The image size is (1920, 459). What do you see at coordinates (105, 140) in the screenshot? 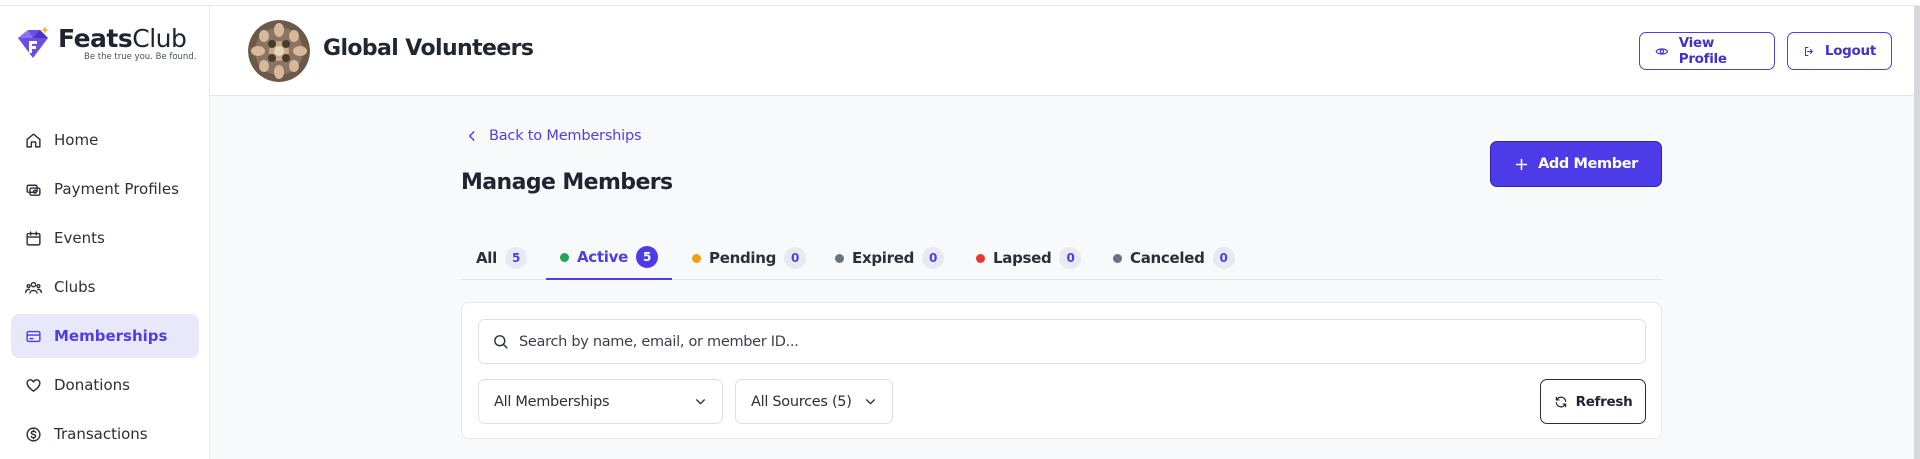
I see `sidebar-item-home: Home` at bounding box center [105, 140].